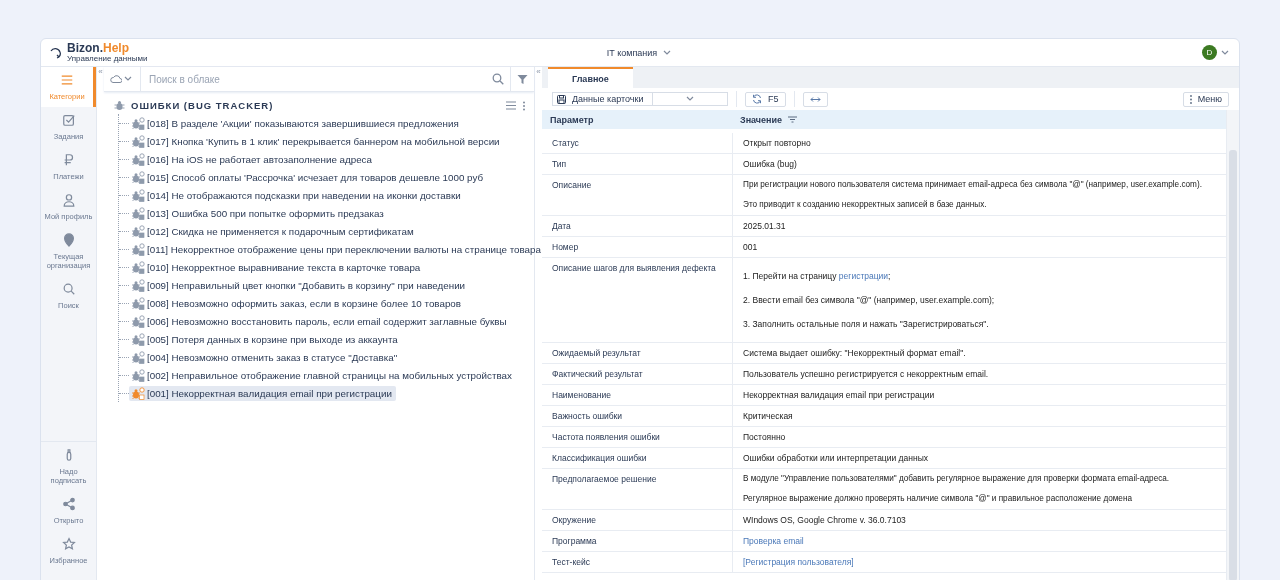 This screenshot has height=580, width=1280. Describe the element at coordinates (751, 247) in the screenshot. I see `value-cell-text: 001` at that location.